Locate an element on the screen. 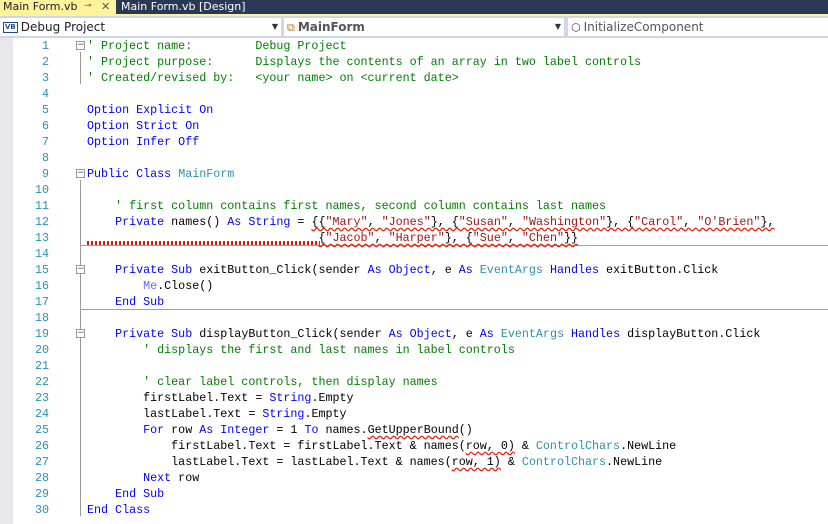 The image size is (828, 524). code-line: End Class is located at coordinates (118, 510).